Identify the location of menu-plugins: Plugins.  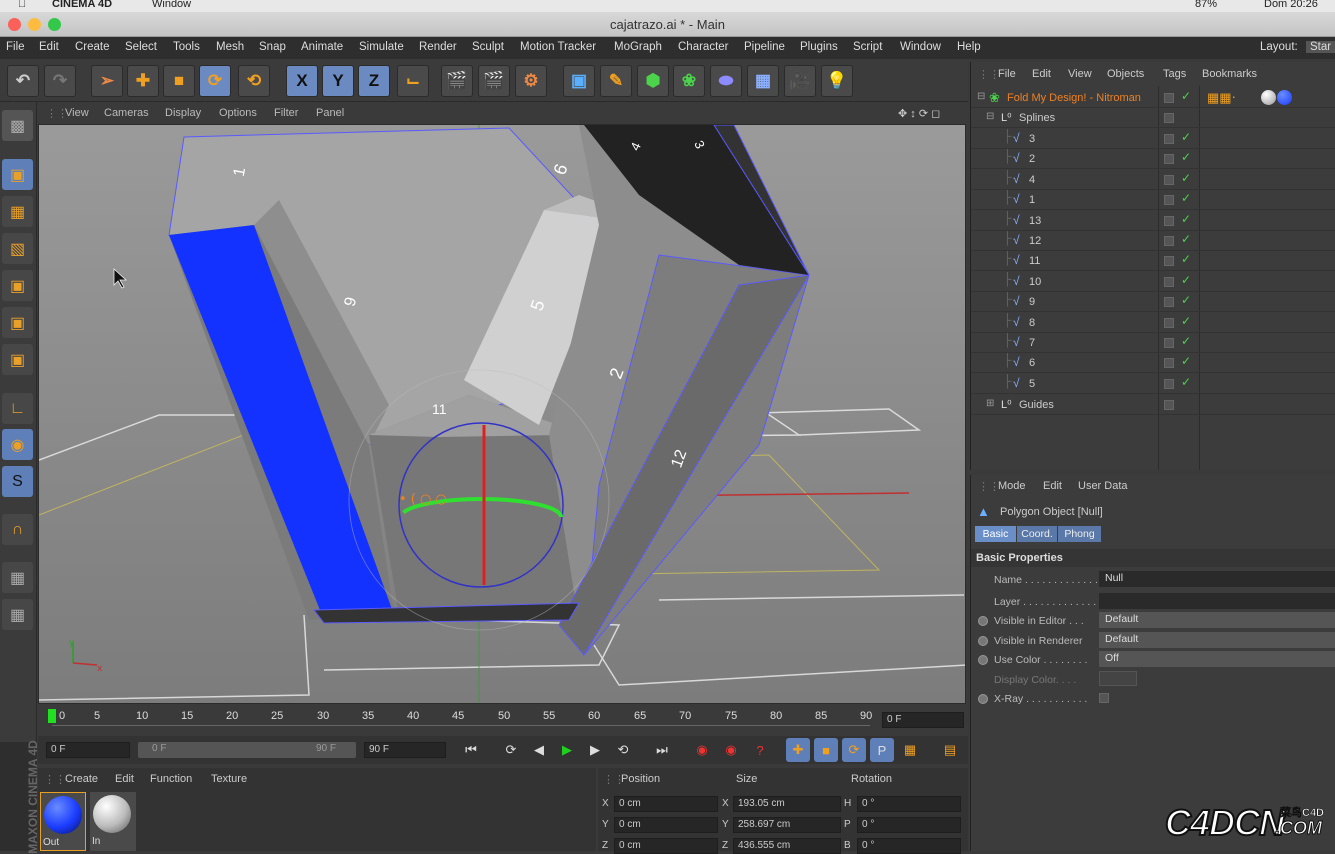
(819, 47).